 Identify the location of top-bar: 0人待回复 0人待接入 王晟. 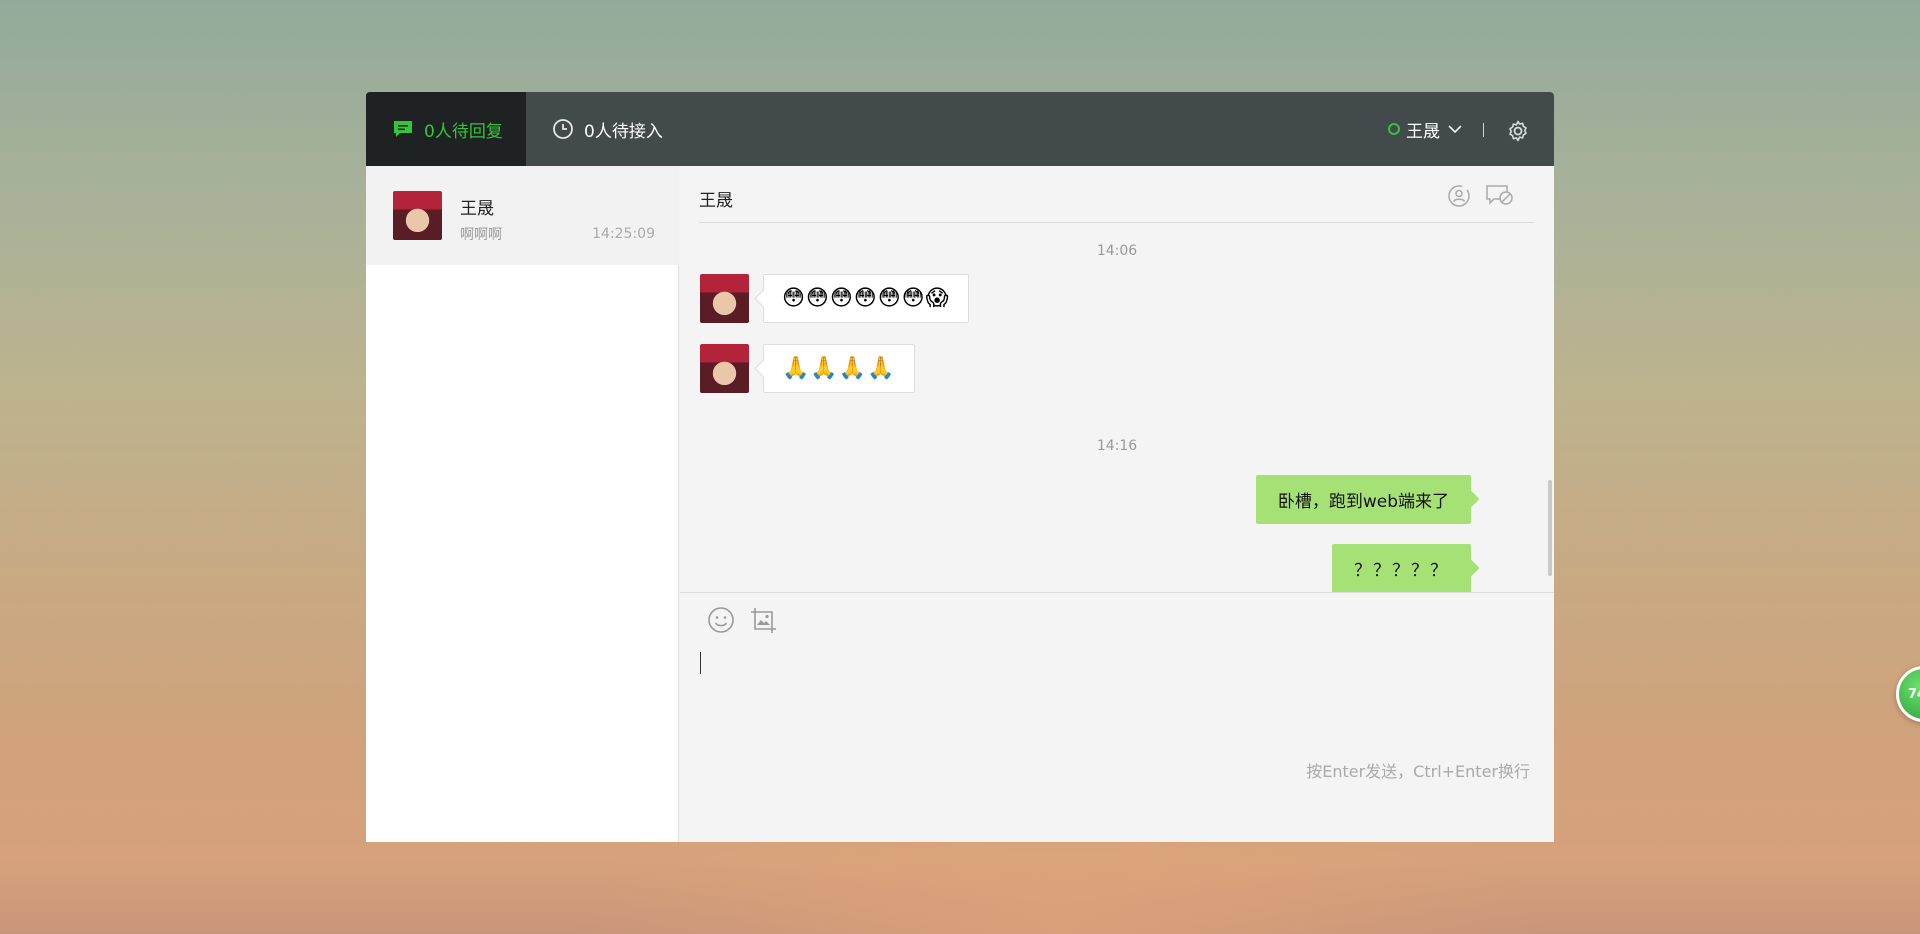
(960, 129).